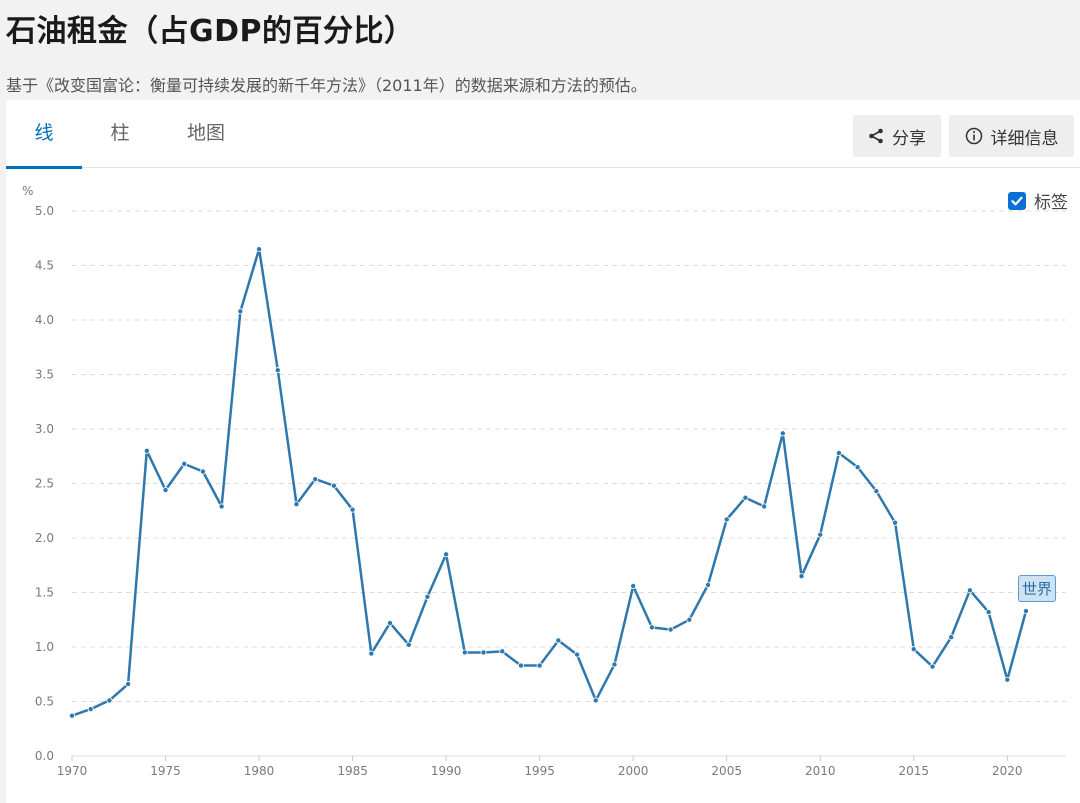 This screenshot has height=803, width=1080. Describe the element at coordinates (44, 320) in the screenshot. I see `y-tick-label: 4.0` at that location.